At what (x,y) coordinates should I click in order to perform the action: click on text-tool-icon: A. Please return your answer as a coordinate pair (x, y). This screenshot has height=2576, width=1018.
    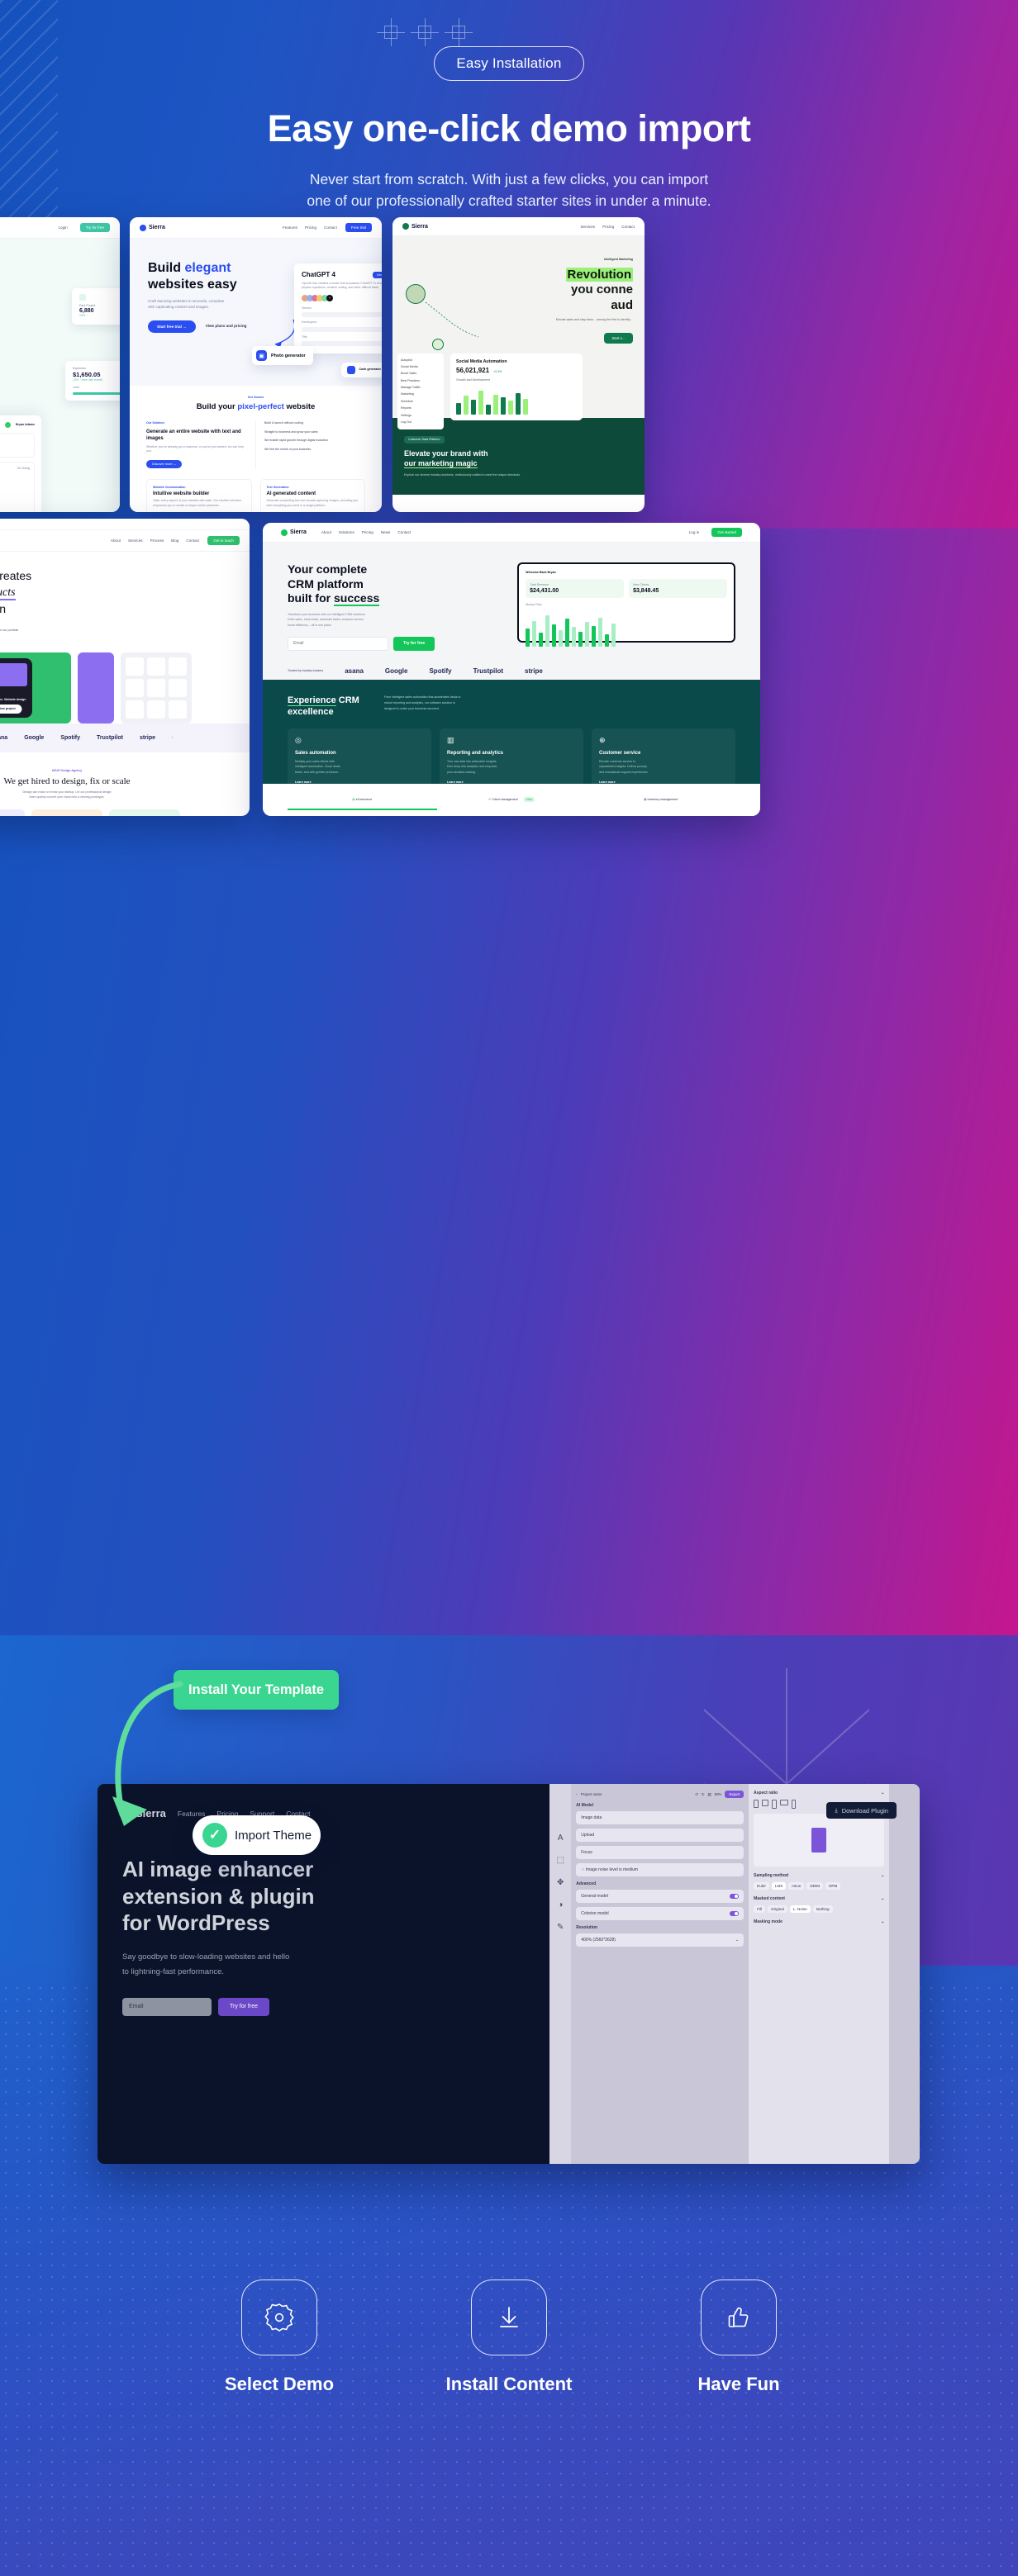
    Looking at the image, I should click on (561, 1839).